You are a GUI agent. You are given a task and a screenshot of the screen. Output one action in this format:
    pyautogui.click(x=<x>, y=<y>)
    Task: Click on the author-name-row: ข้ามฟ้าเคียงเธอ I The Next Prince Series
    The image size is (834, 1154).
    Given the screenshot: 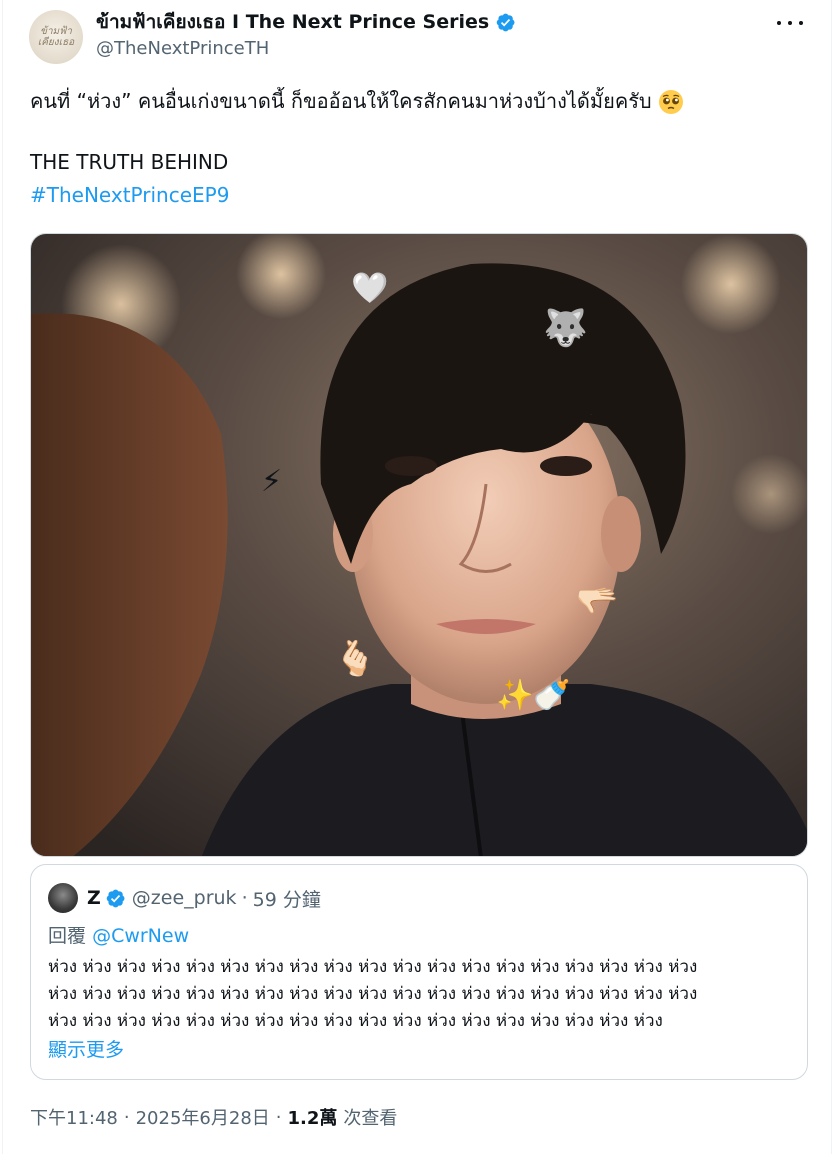 What is the action you would take?
    pyautogui.click(x=306, y=22)
    